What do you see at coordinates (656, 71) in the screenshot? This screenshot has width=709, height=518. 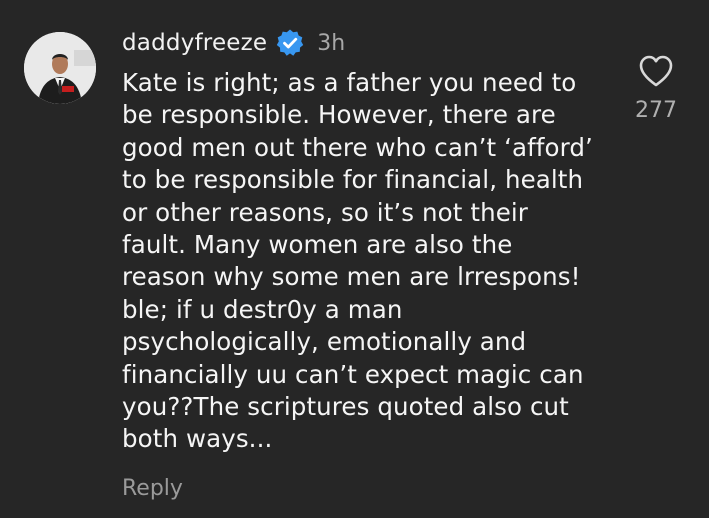 I see `heart-outline-icon` at bounding box center [656, 71].